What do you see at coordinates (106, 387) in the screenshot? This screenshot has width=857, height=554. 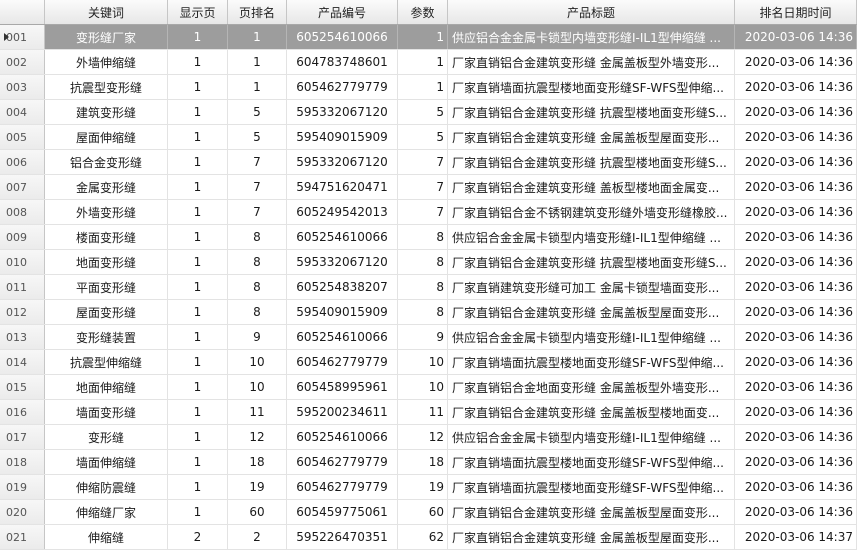 I see `cell-keyword: 地面伸缩缝` at bounding box center [106, 387].